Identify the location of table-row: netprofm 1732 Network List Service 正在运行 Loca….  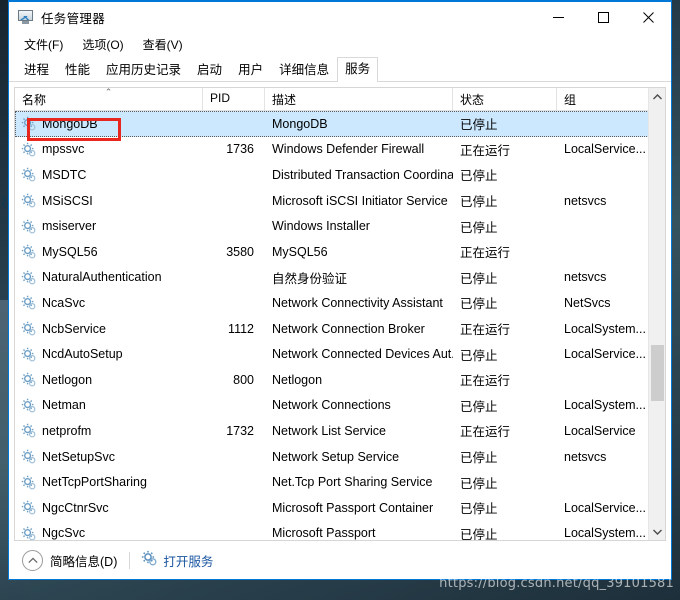
(340, 431).